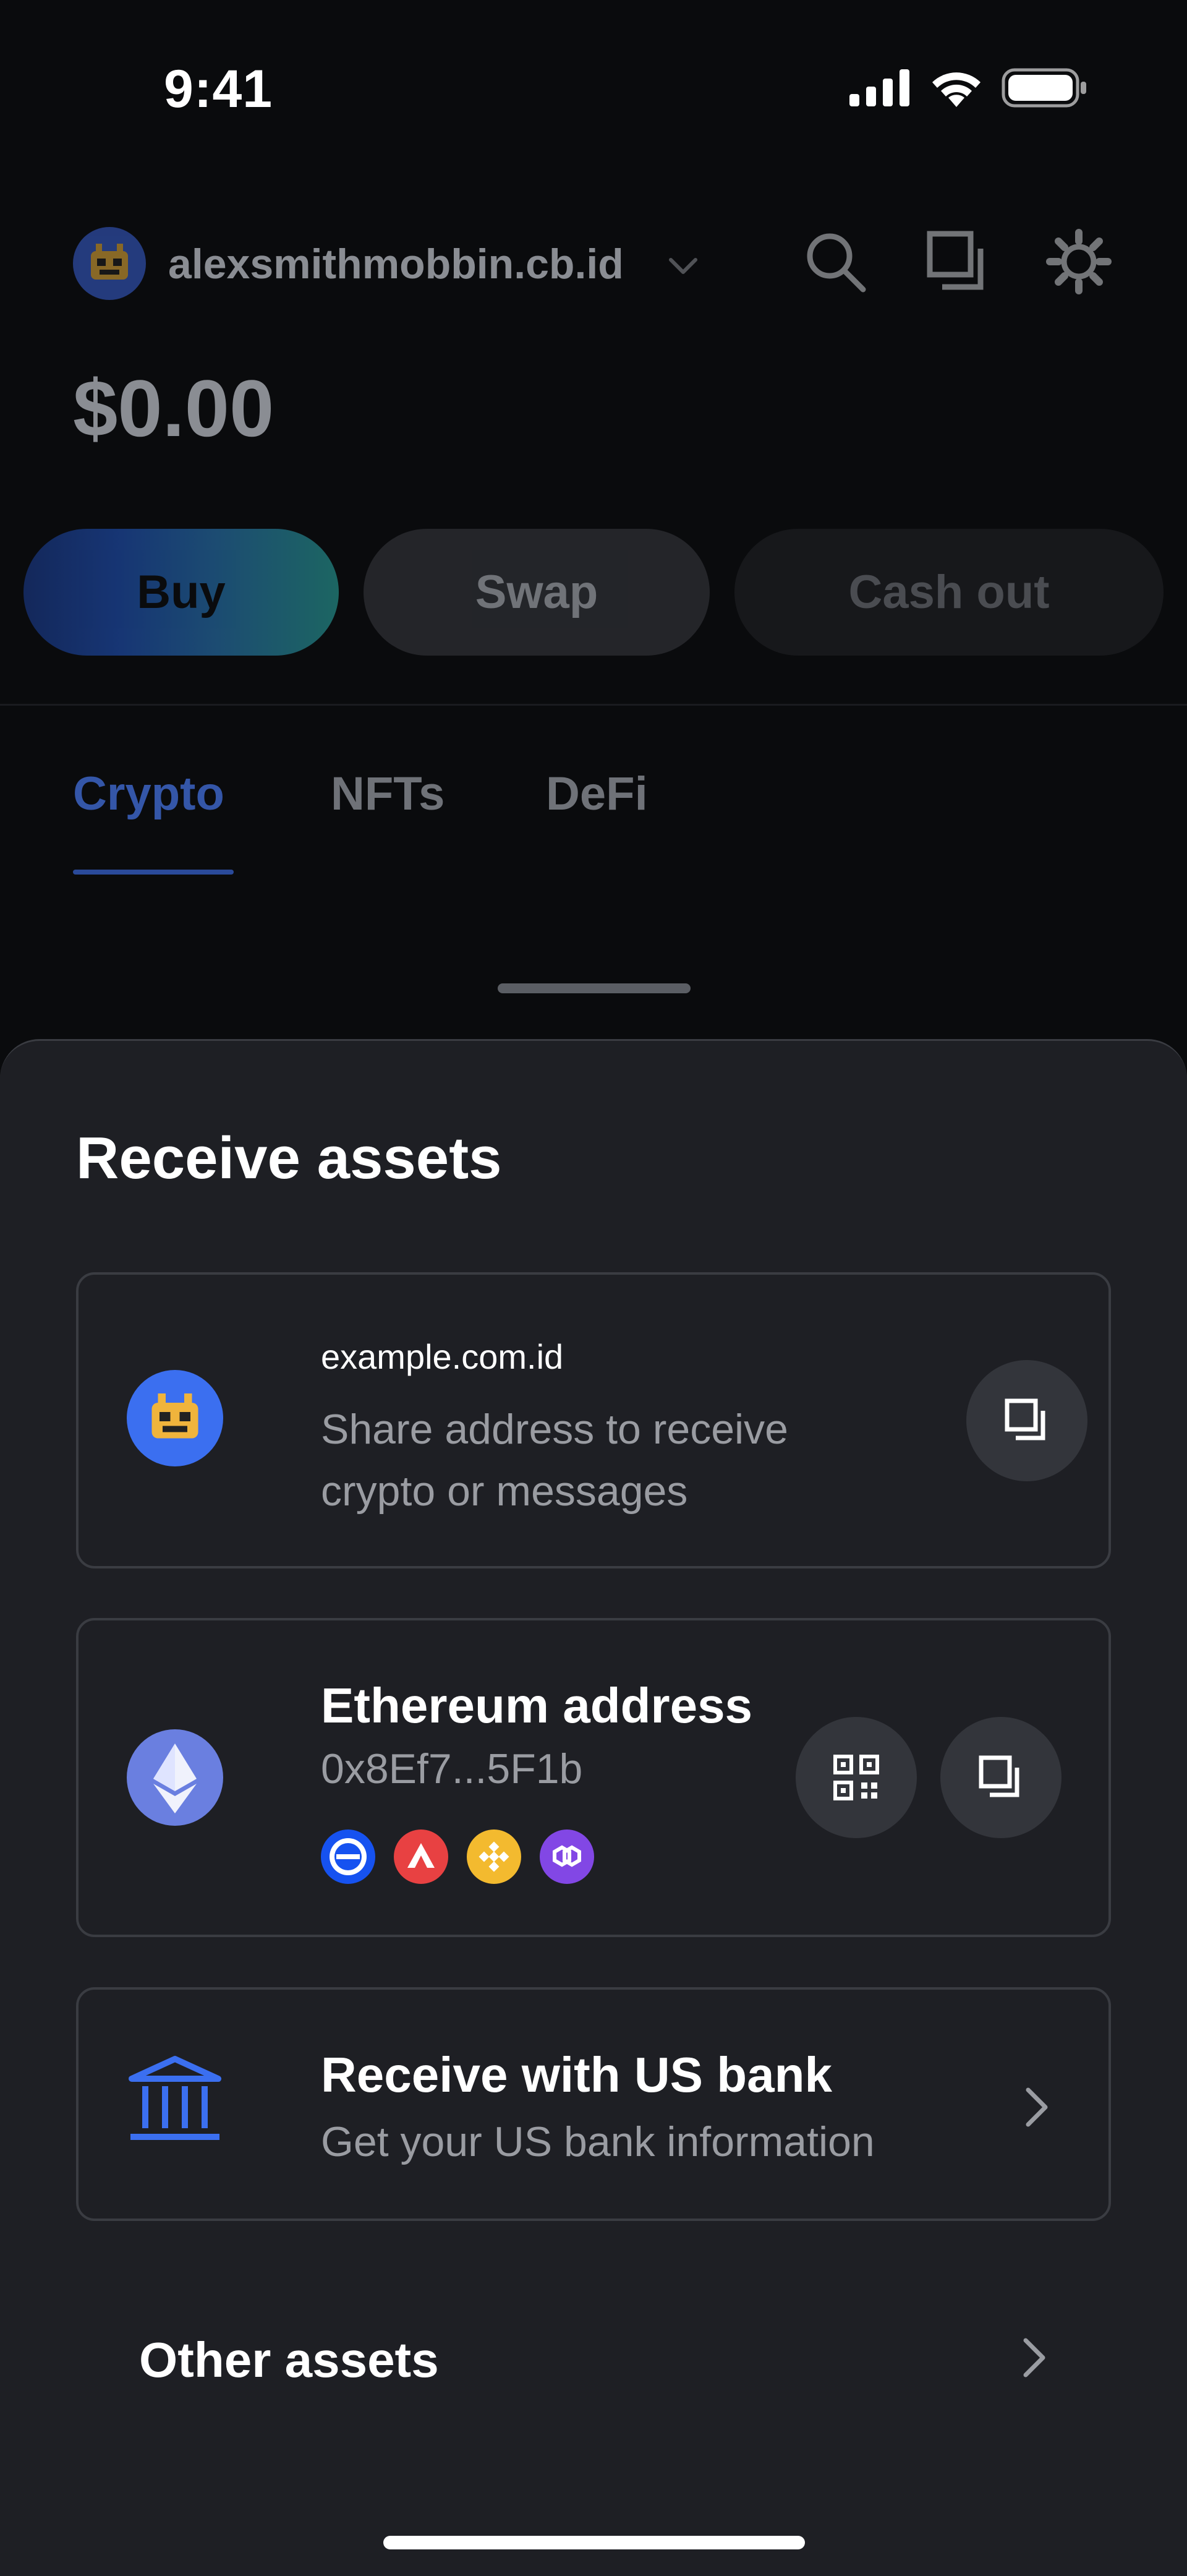 This screenshot has width=1187, height=2576. What do you see at coordinates (879, 87) in the screenshot?
I see `signal-icon` at bounding box center [879, 87].